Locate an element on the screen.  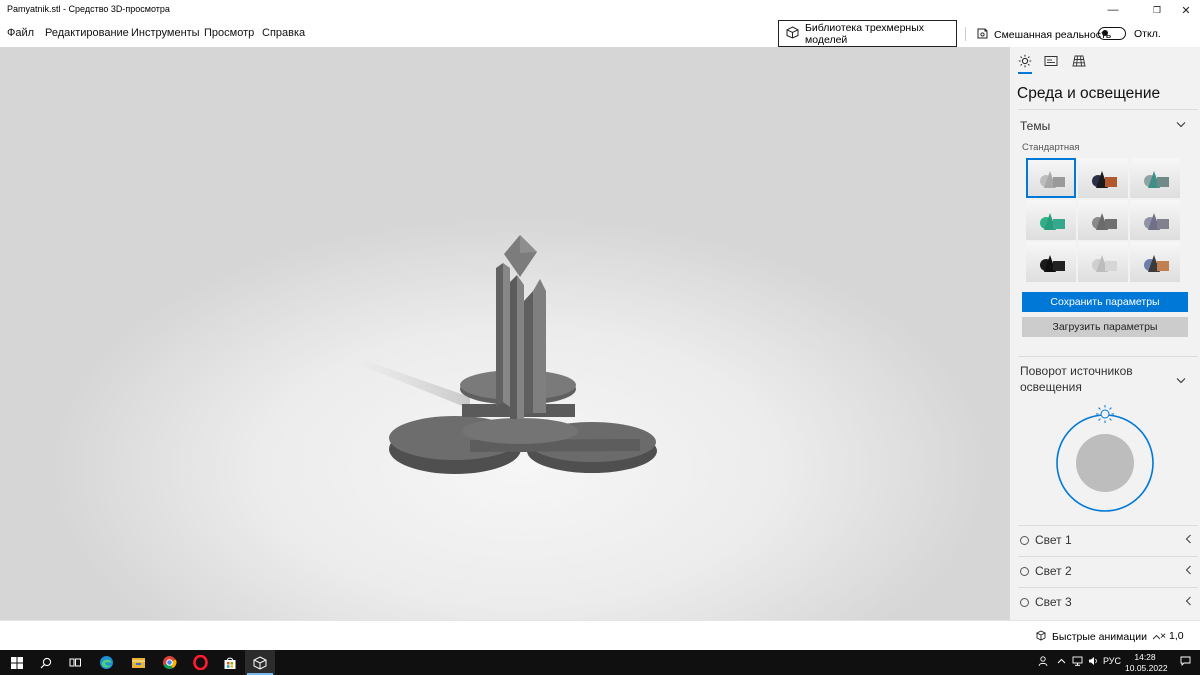
edge-icon is located at coordinates (106, 662).